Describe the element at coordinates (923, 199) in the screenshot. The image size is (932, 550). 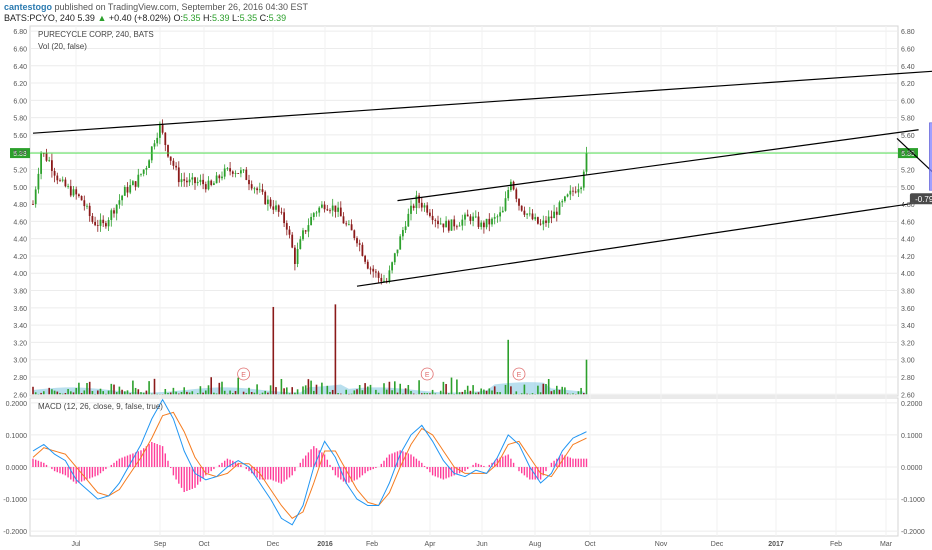
I see `measure-label: -0.79 (-13.74%)` at that location.